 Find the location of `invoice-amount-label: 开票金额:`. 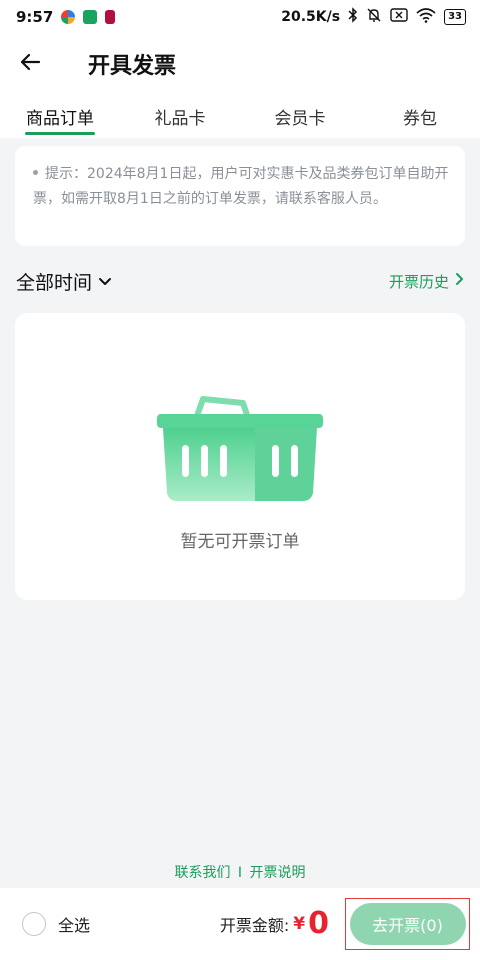

invoice-amount-label: 开票金额: is located at coordinates (254, 925).